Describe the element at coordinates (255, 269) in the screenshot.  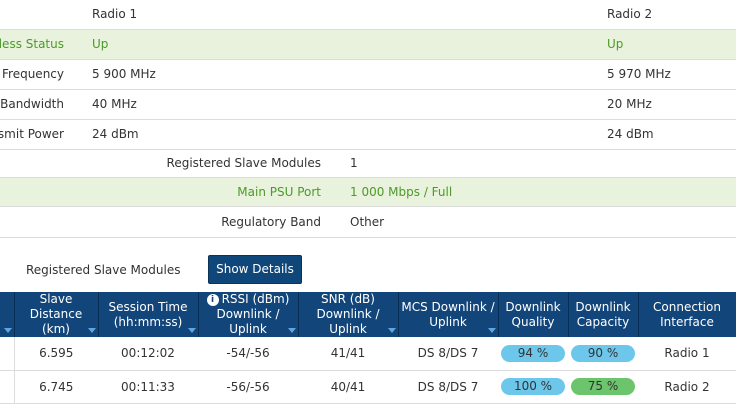
I see `show-details-button: Show Details` at that location.